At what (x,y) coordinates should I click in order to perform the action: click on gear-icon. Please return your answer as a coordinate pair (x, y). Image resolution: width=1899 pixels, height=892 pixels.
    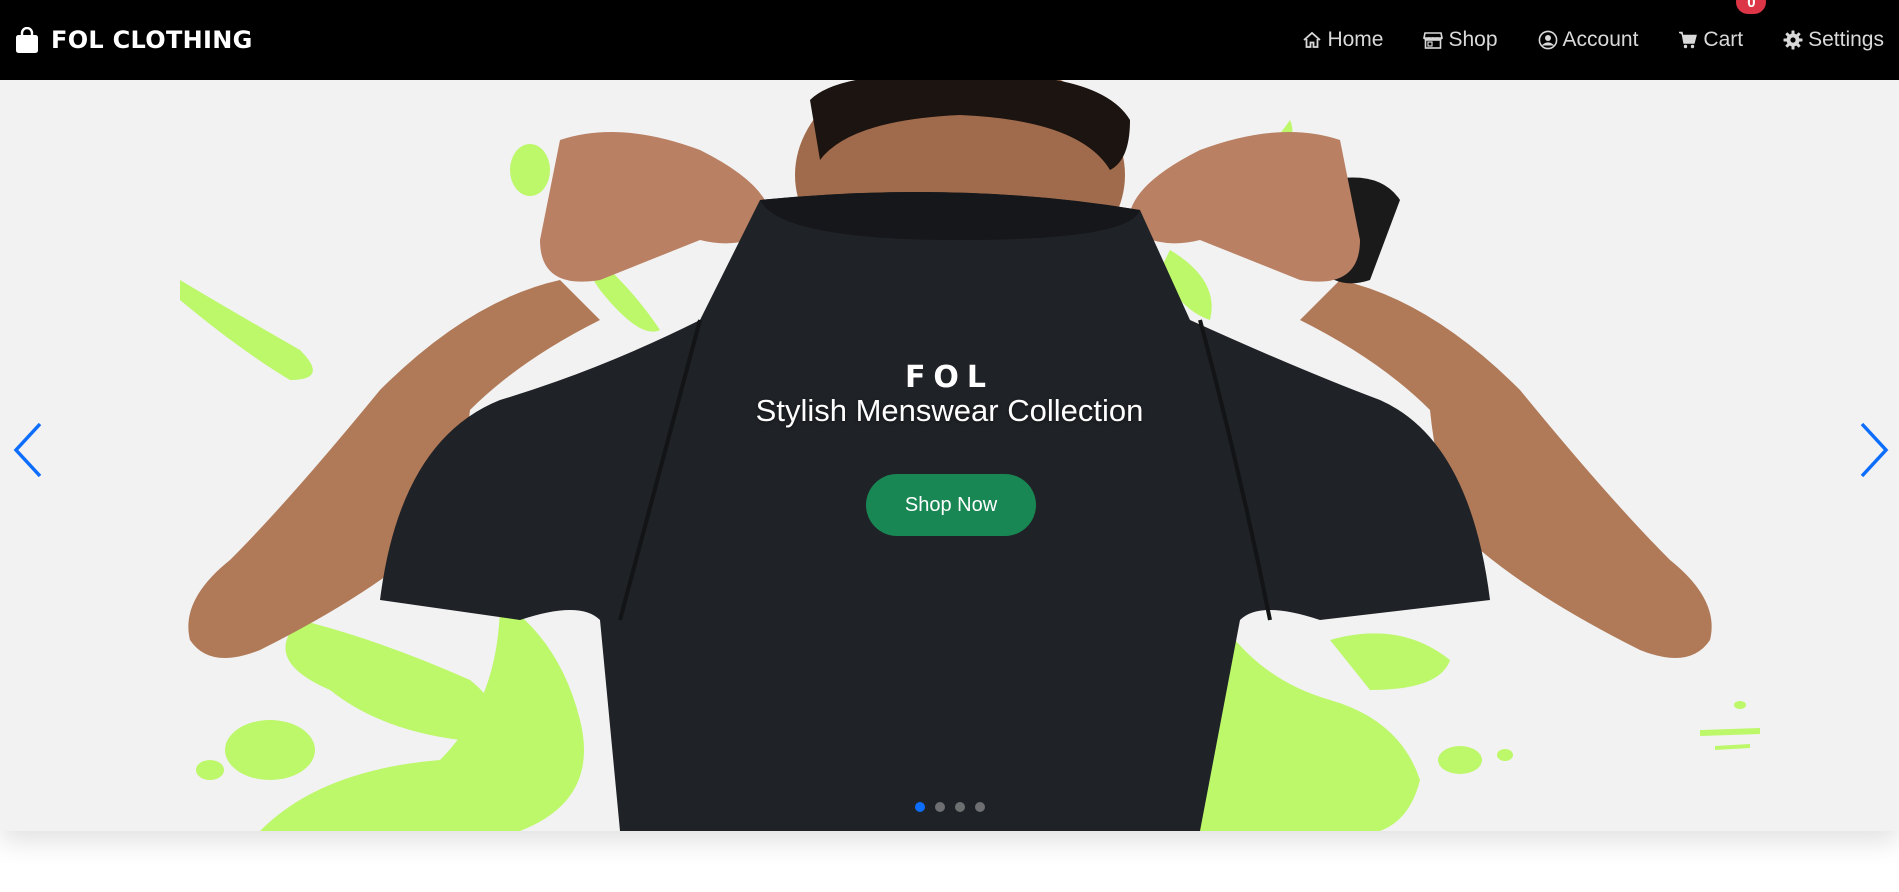
    Looking at the image, I should click on (1793, 40).